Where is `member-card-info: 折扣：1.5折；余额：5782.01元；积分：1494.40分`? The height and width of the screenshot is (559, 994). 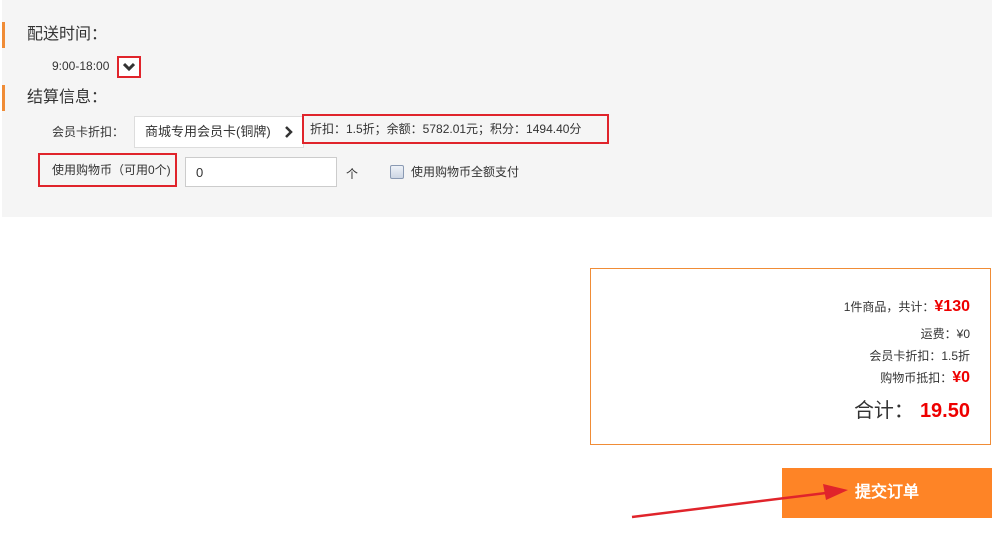 member-card-info: 折扣：1.5折；余额：5782.01元；积分：1494.40分 is located at coordinates (455, 129).